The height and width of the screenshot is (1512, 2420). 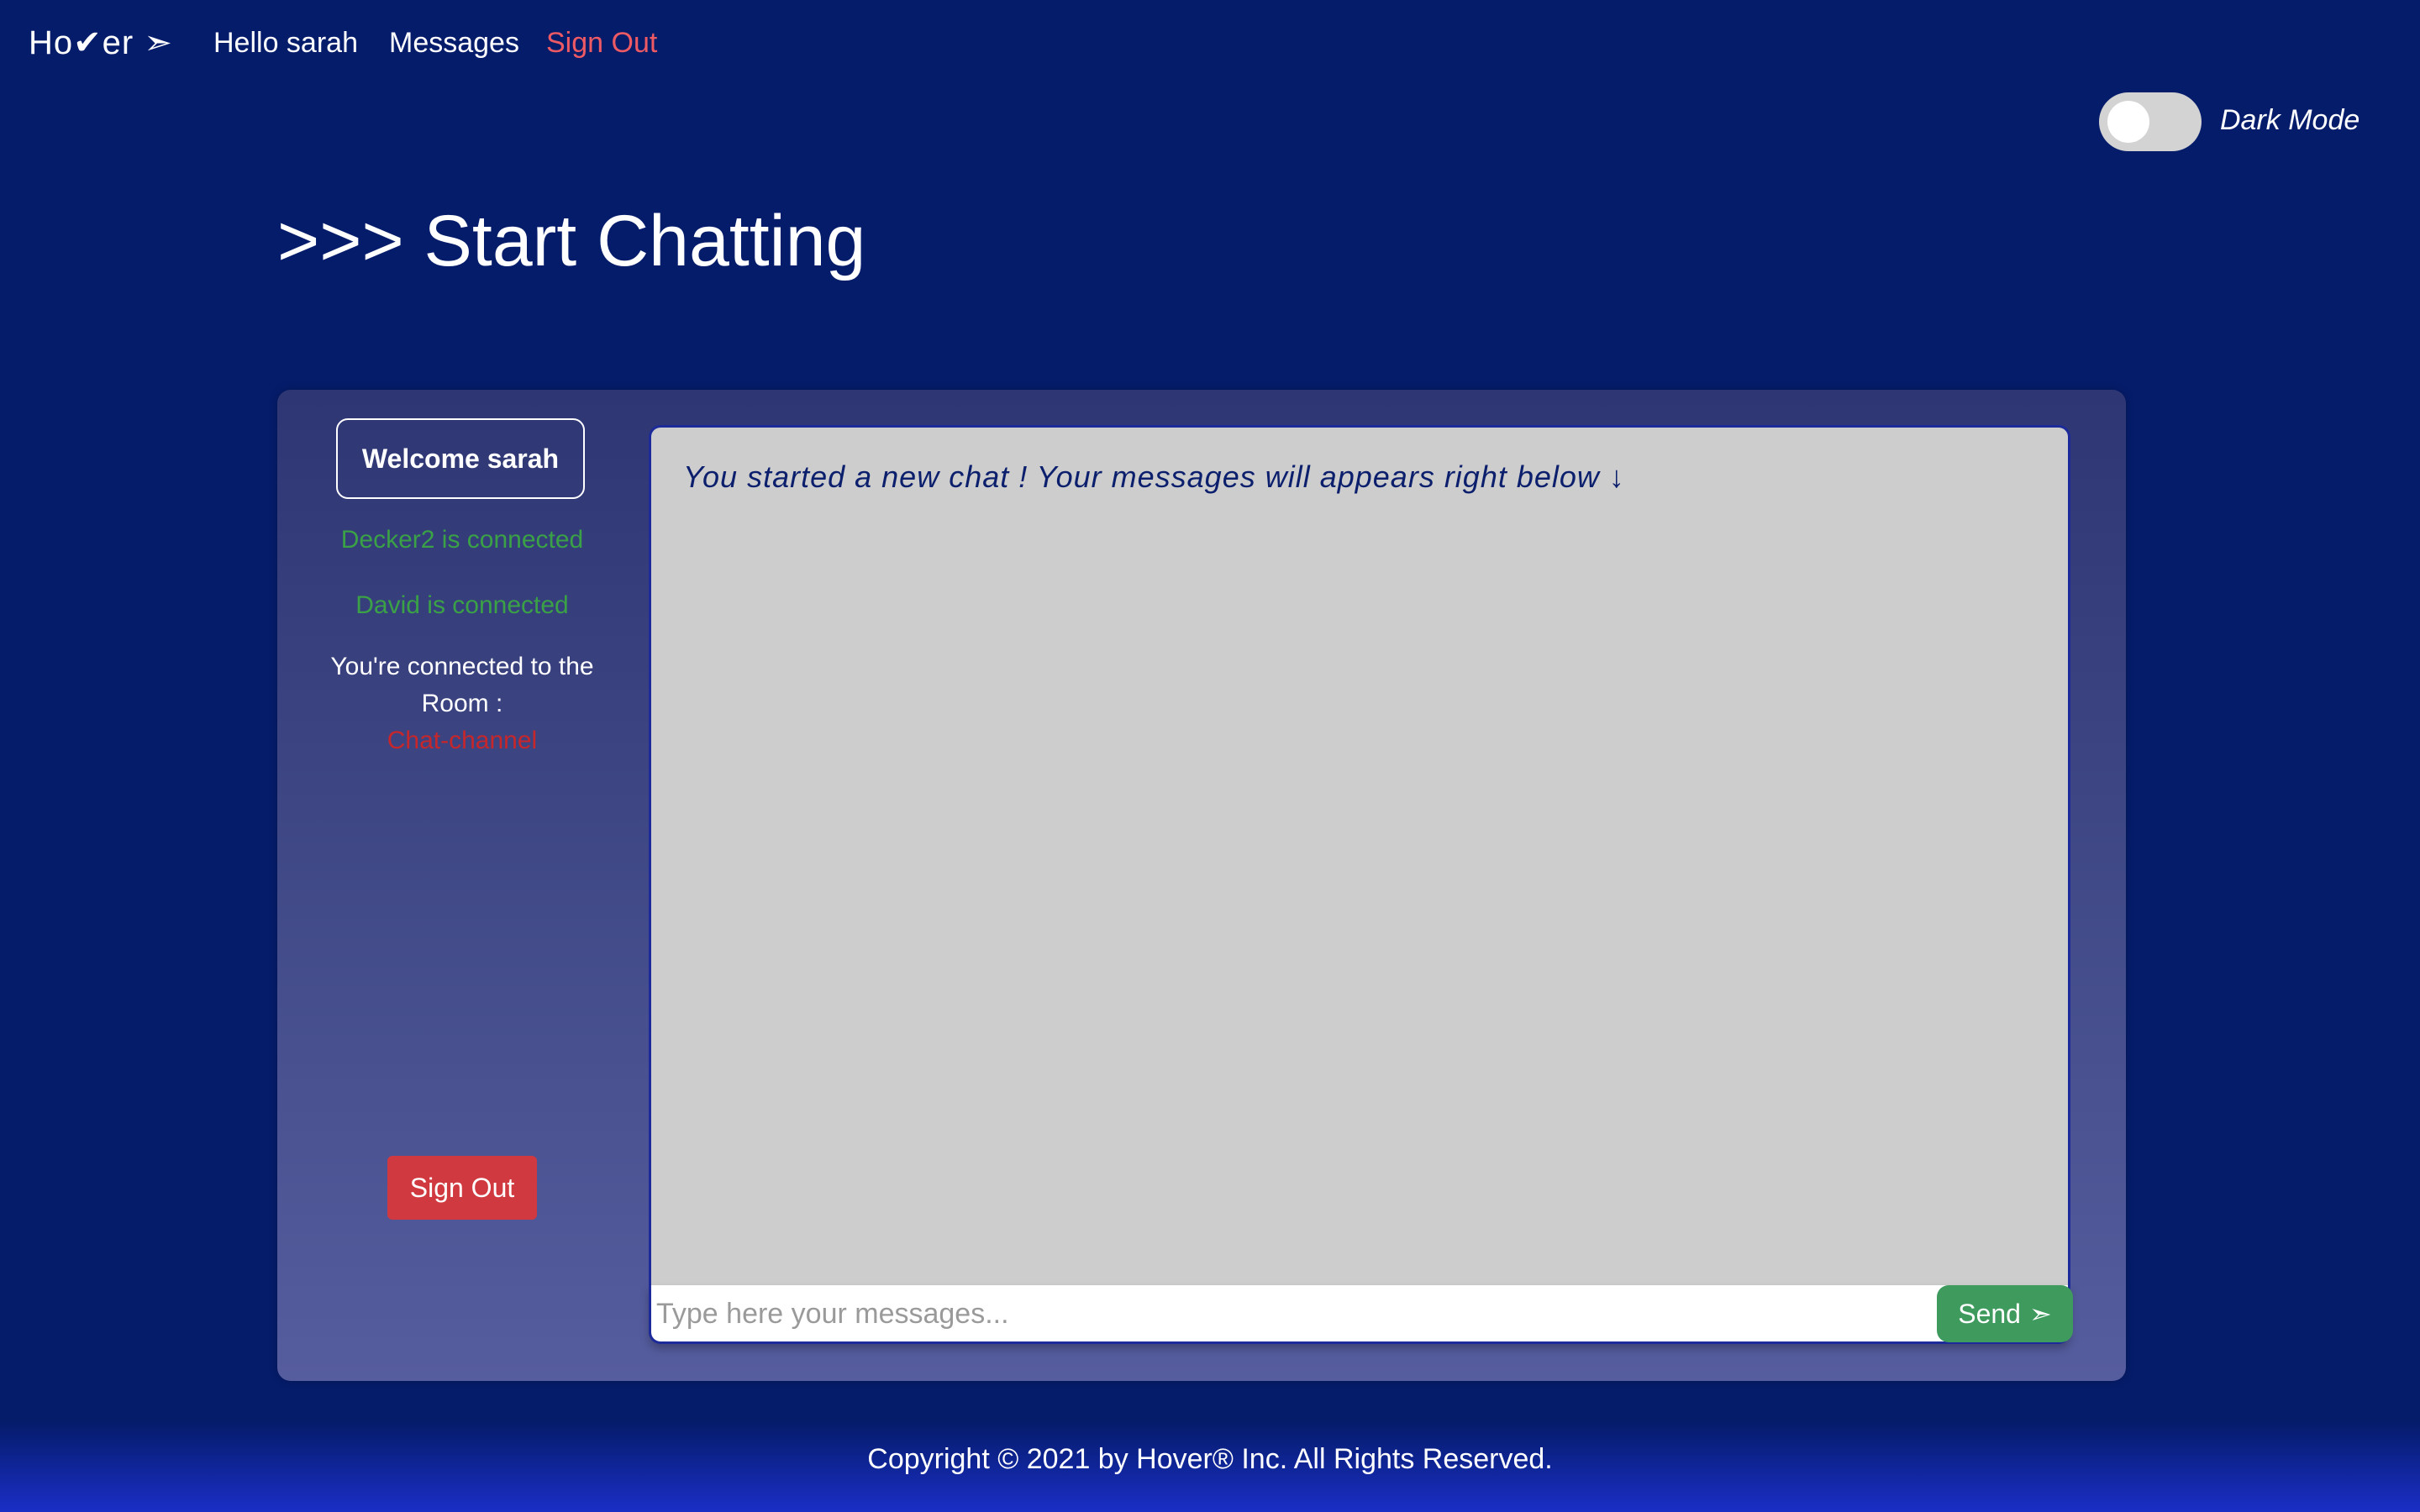 What do you see at coordinates (454, 43) in the screenshot?
I see `nav-messages: Messages` at bounding box center [454, 43].